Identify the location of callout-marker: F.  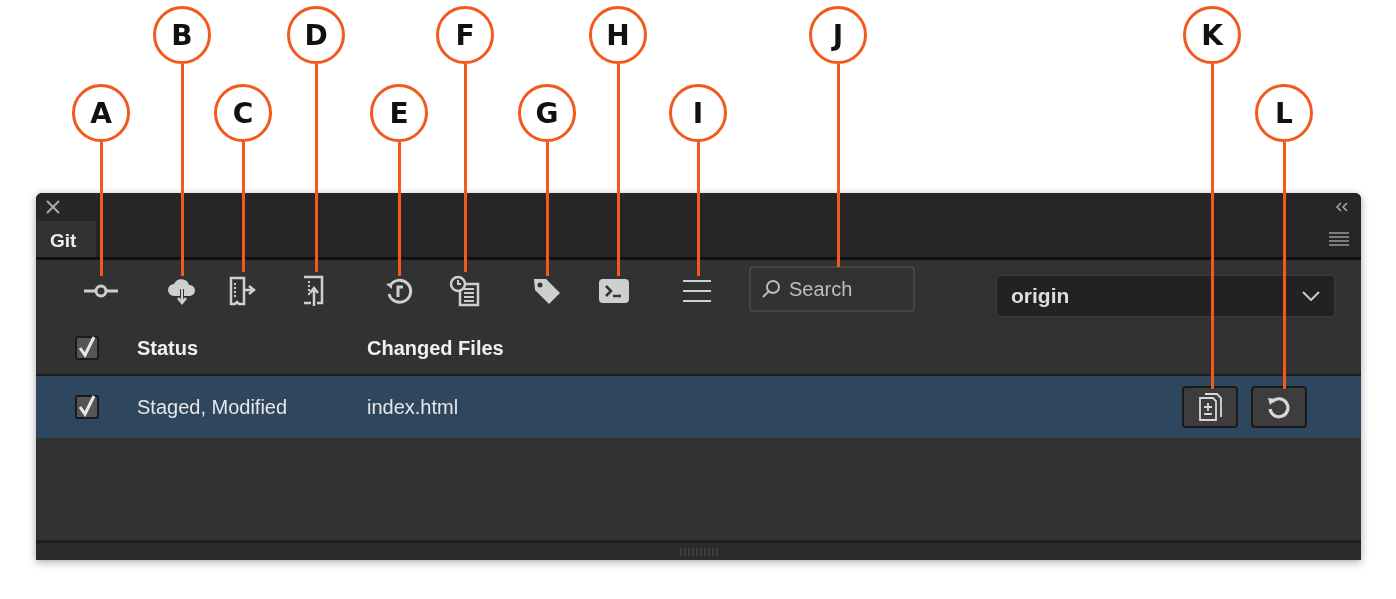
(465, 35).